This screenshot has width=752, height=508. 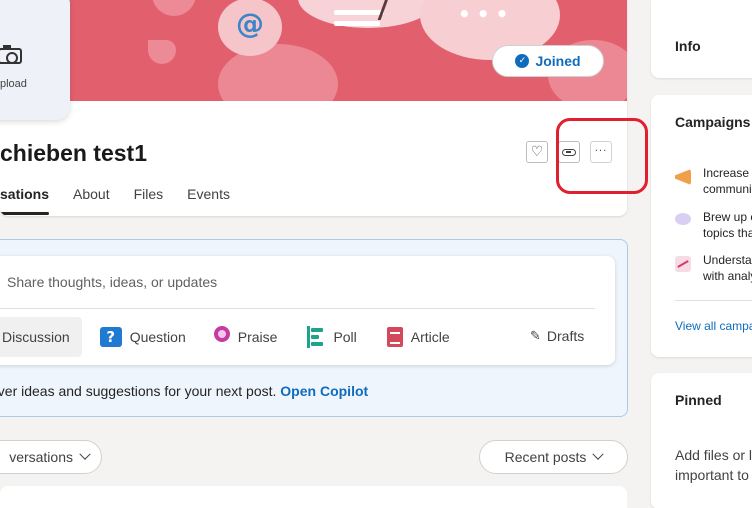 What do you see at coordinates (727, 217) in the screenshot?
I see `campaign-text: Brew up c` at bounding box center [727, 217].